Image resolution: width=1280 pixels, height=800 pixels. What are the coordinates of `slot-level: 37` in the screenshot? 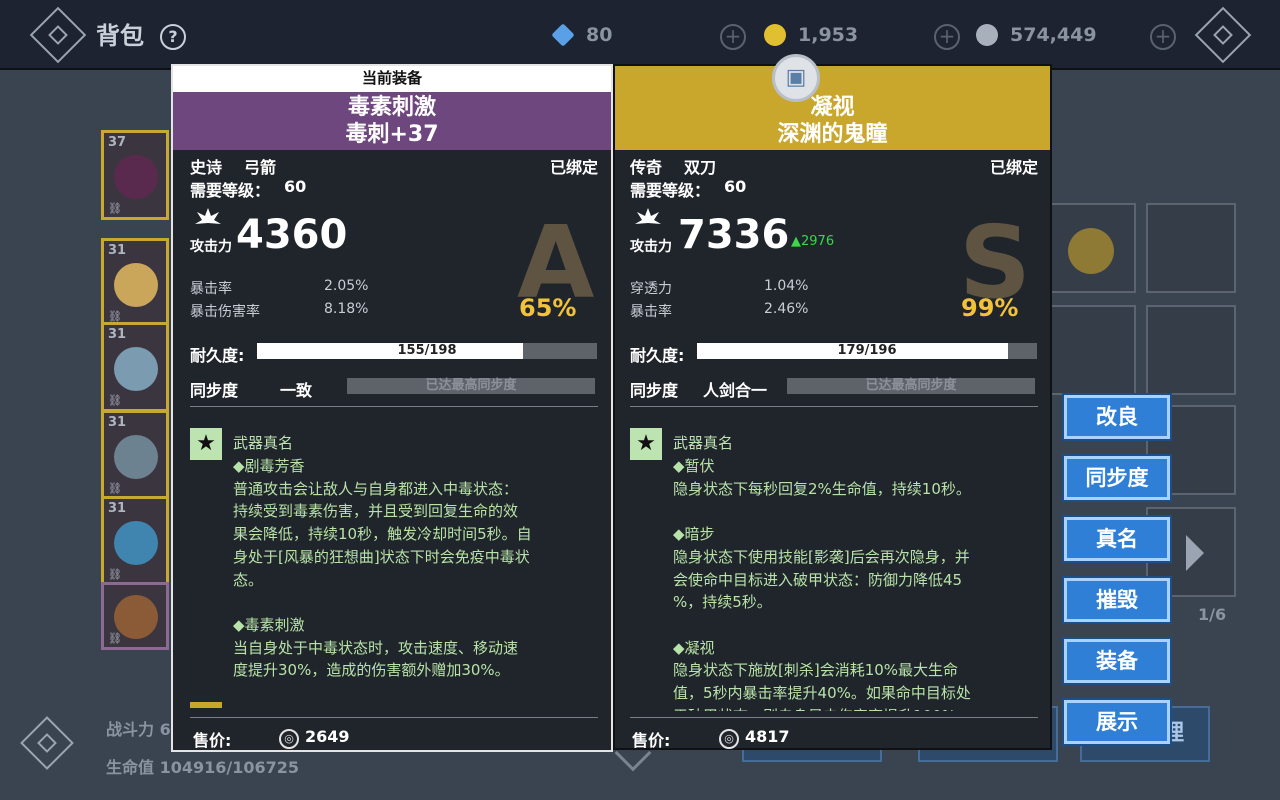 It's located at (117, 142).